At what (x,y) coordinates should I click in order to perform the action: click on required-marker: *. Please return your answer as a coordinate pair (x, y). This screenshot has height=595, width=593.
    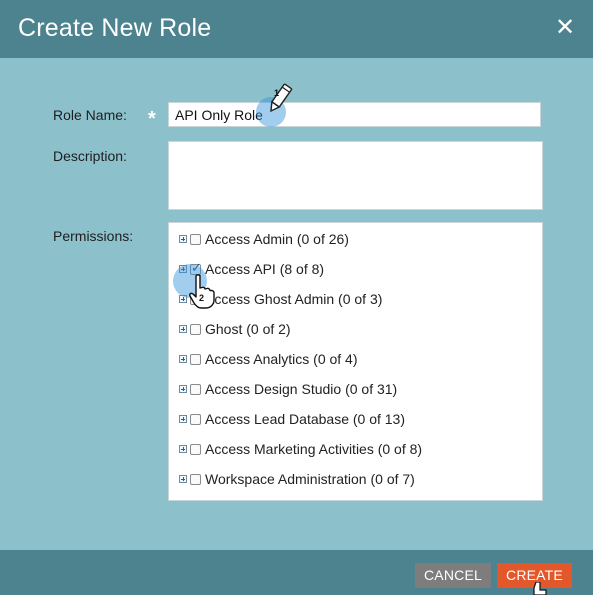
    Looking at the image, I should click on (152, 119).